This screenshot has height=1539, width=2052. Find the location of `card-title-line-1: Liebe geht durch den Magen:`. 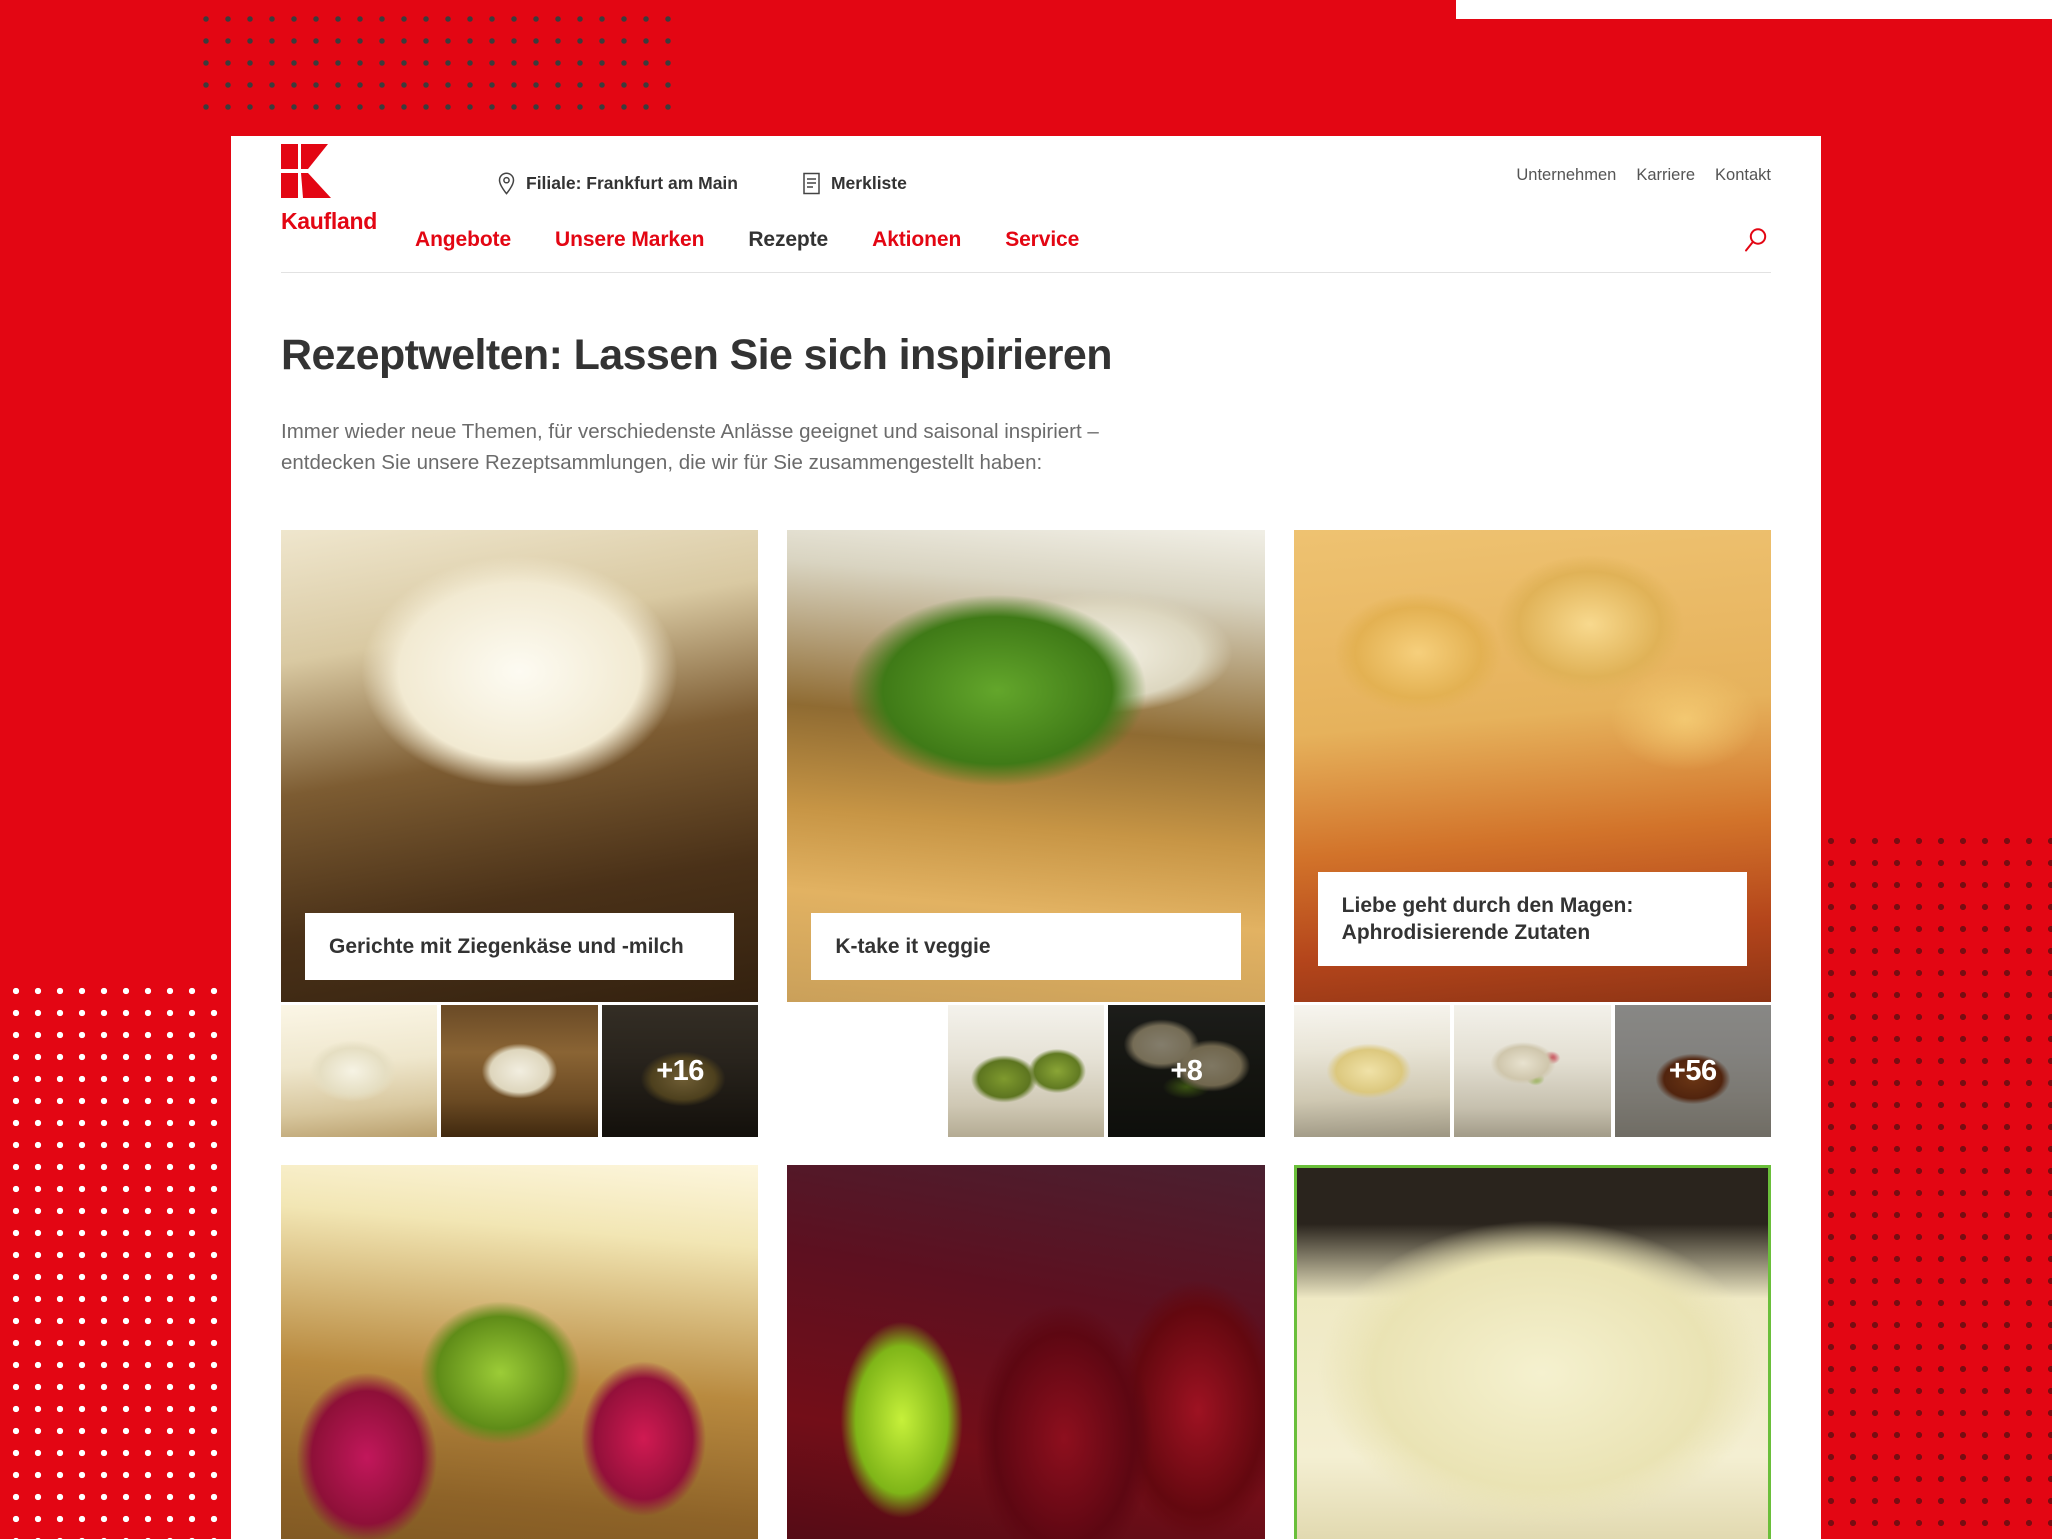

card-title-line-1: Liebe geht durch den Magen: is located at coordinates (1487, 905).